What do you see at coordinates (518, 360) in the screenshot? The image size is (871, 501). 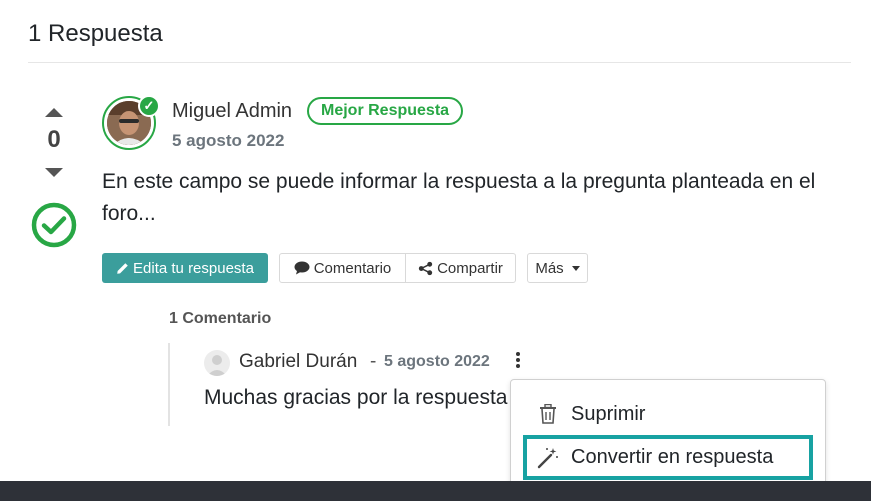 I see `kebab-menu-icon` at bounding box center [518, 360].